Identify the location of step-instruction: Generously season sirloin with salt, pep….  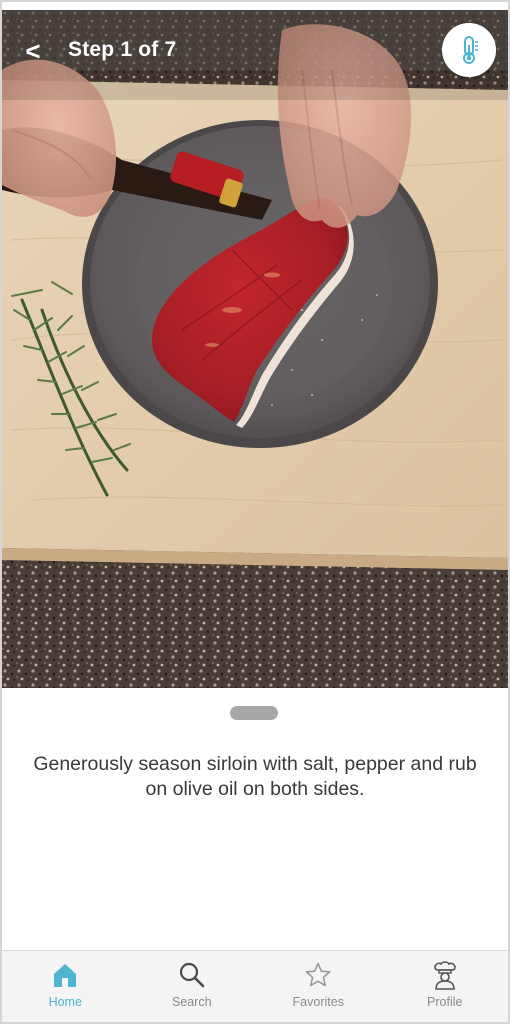
(255, 776).